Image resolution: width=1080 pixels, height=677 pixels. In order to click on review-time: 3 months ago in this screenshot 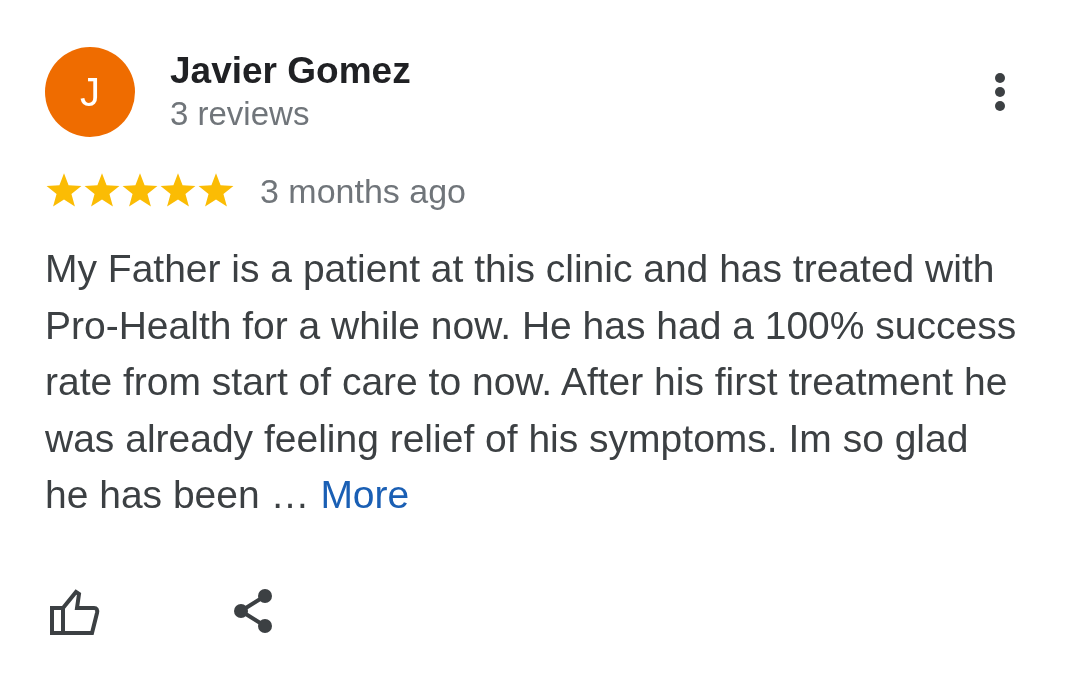, I will do `click(363, 191)`.